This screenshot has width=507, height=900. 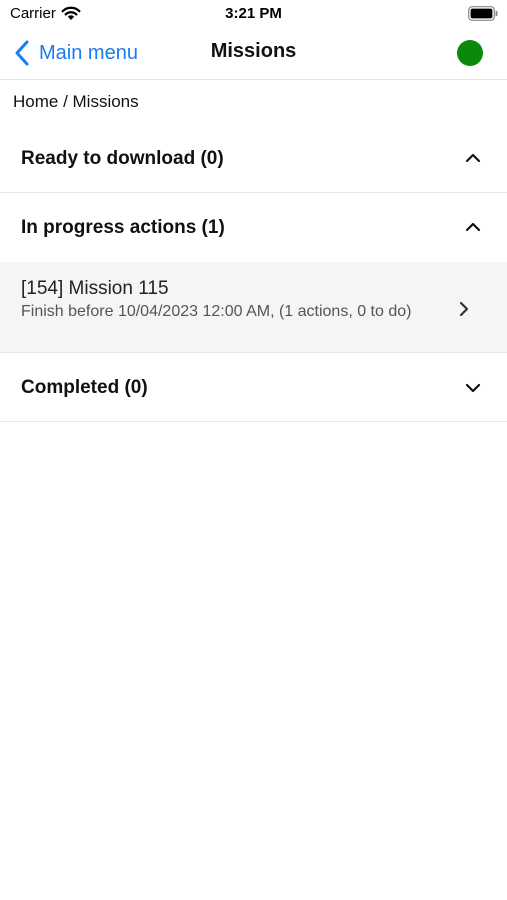 What do you see at coordinates (470, 53) in the screenshot?
I see `connection-status-indicator` at bounding box center [470, 53].